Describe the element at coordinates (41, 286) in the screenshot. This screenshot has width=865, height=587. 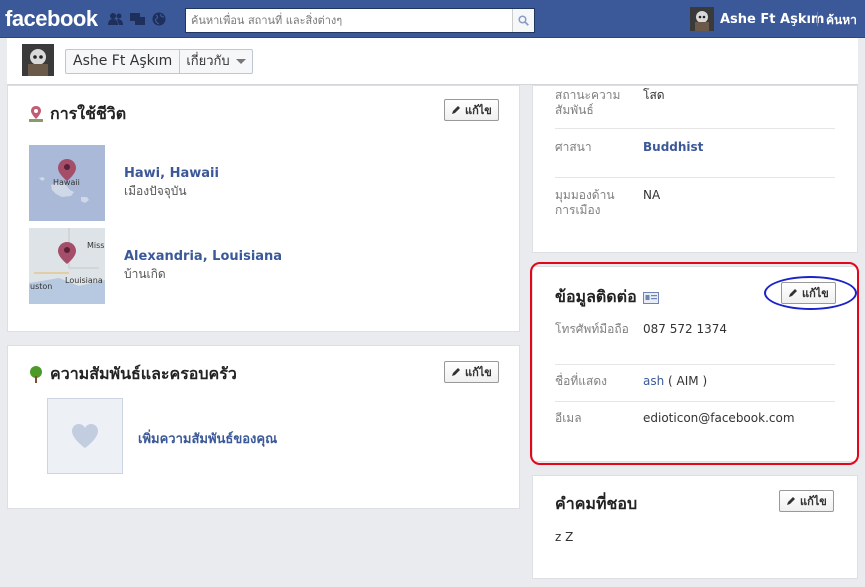
I see `map-label: uston` at that location.